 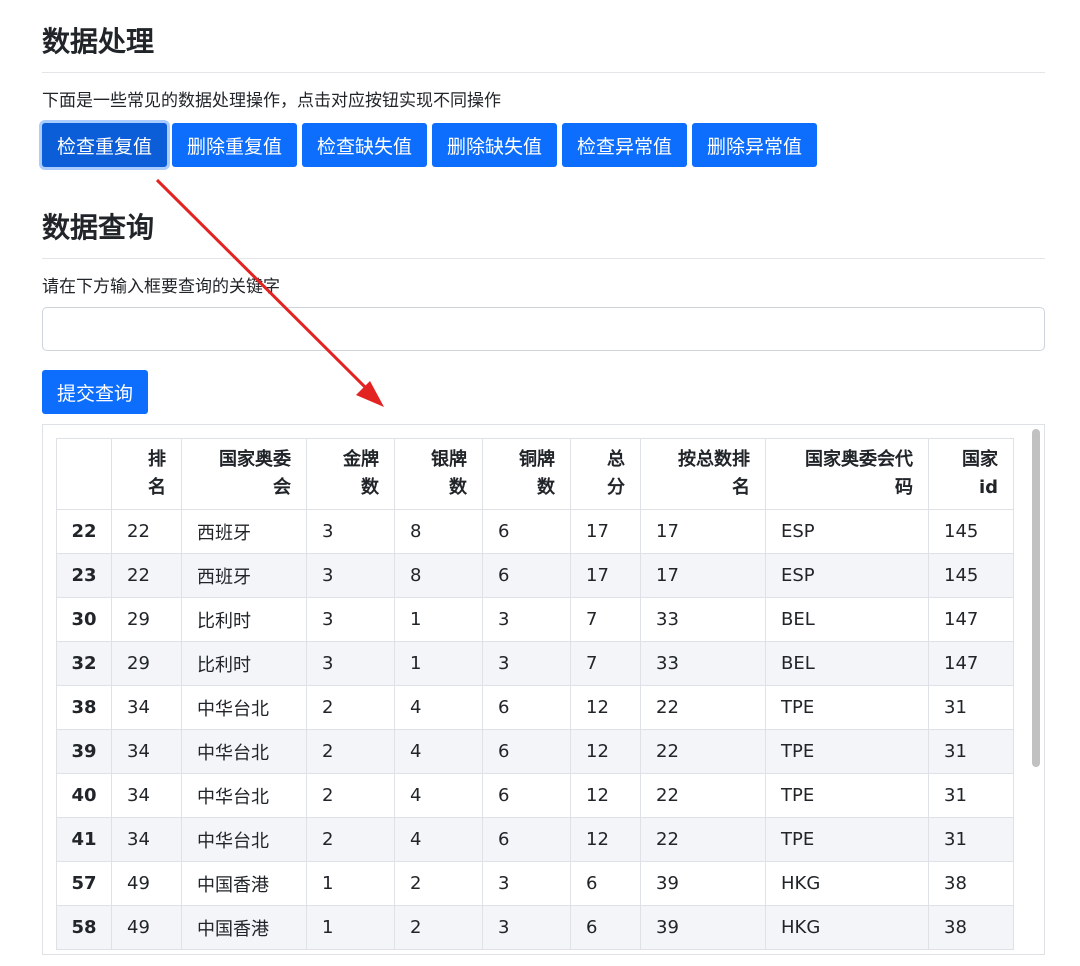 I want to click on cell-index: 57, so click(x=84, y=883).